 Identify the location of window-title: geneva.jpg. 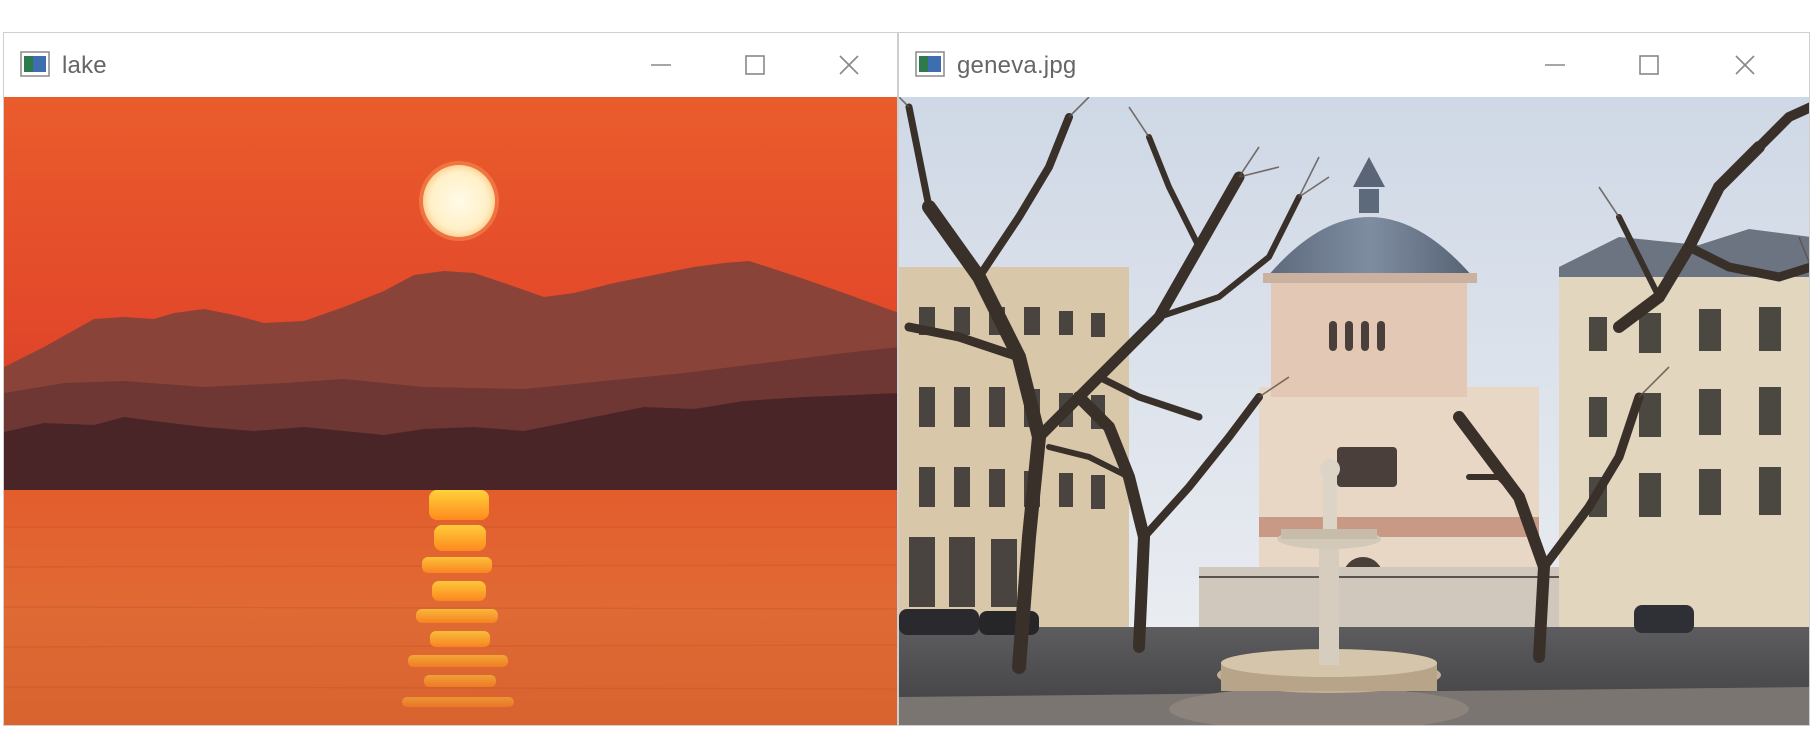
(1017, 65).